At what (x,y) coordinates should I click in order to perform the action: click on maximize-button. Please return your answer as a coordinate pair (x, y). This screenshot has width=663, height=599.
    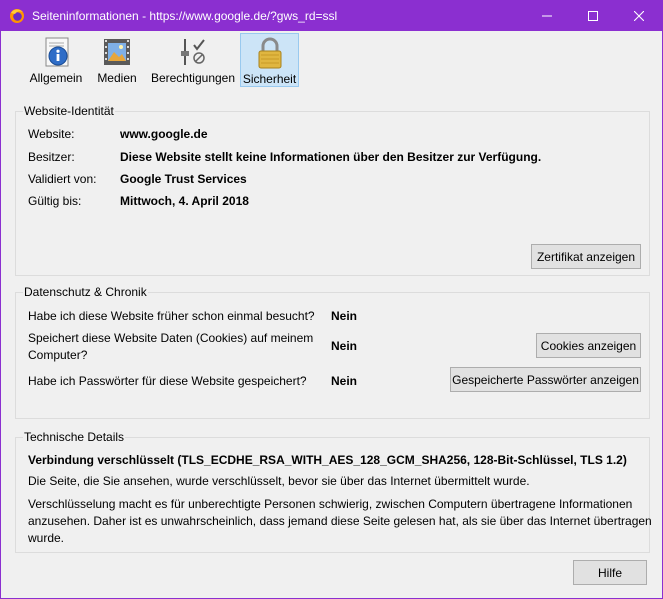
    Looking at the image, I should click on (593, 16).